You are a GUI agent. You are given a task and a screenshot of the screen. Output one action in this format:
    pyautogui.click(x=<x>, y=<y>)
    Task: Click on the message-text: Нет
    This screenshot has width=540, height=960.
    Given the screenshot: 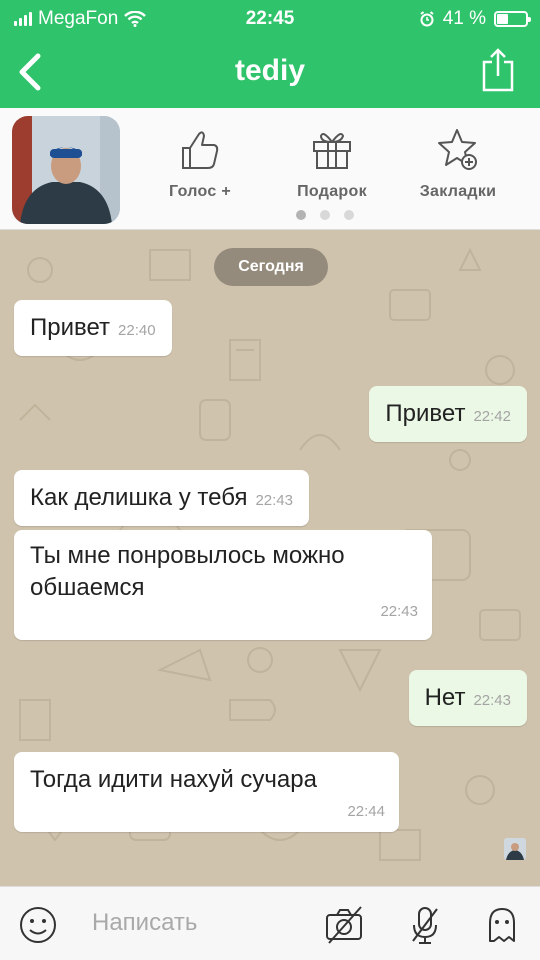 What is the action you would take?
    pyautogui.click(x=445, y=697)
    